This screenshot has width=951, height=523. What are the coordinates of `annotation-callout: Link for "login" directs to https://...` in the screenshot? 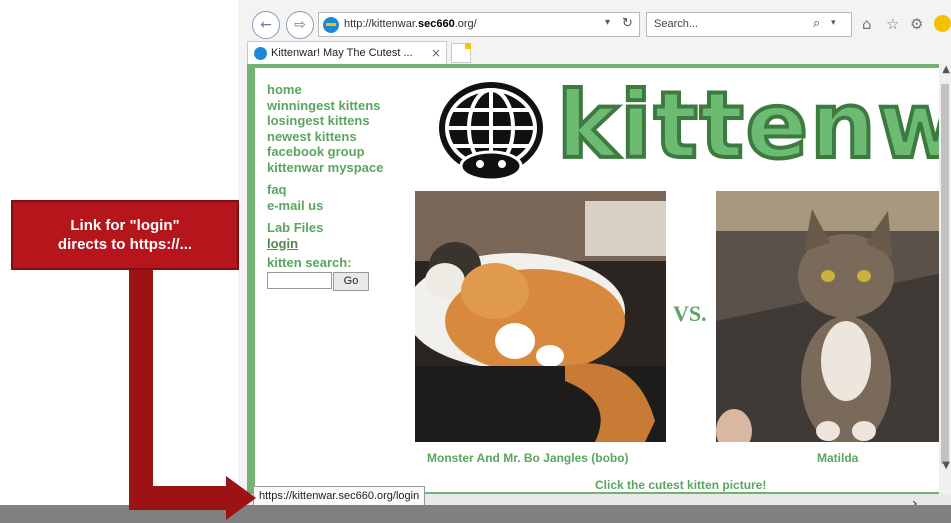 It's located at (125, 235).